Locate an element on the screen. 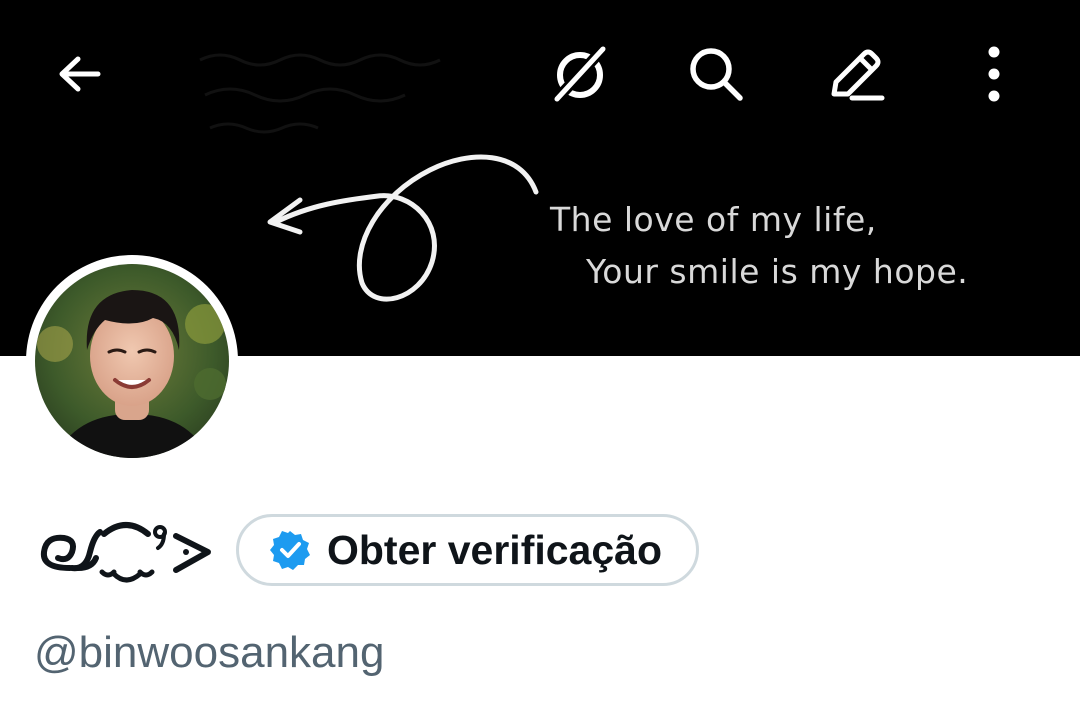 This screenshot has width=1080, height=708. display-name-glyphs is located at coordinates (125, 552).